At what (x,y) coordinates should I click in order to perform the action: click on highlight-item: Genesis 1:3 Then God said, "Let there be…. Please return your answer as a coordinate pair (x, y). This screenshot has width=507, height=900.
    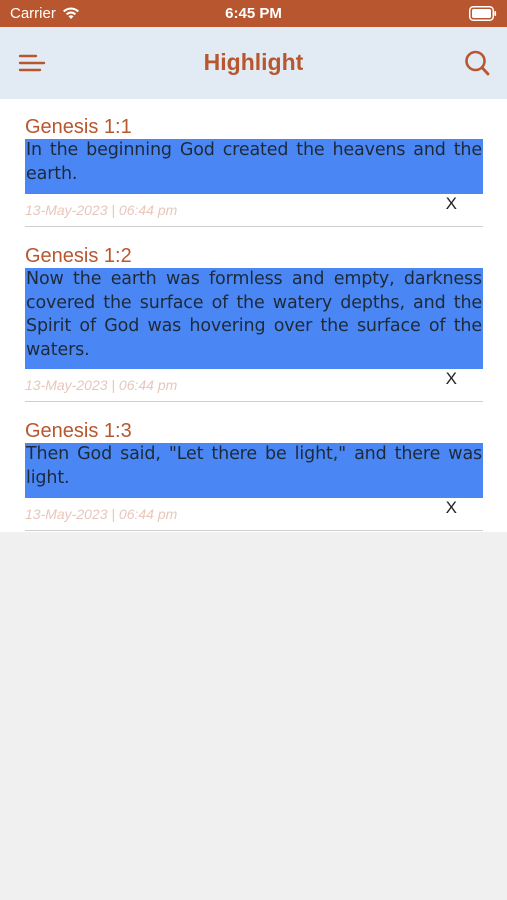
    Looking at the image, I should click on (254, 475).